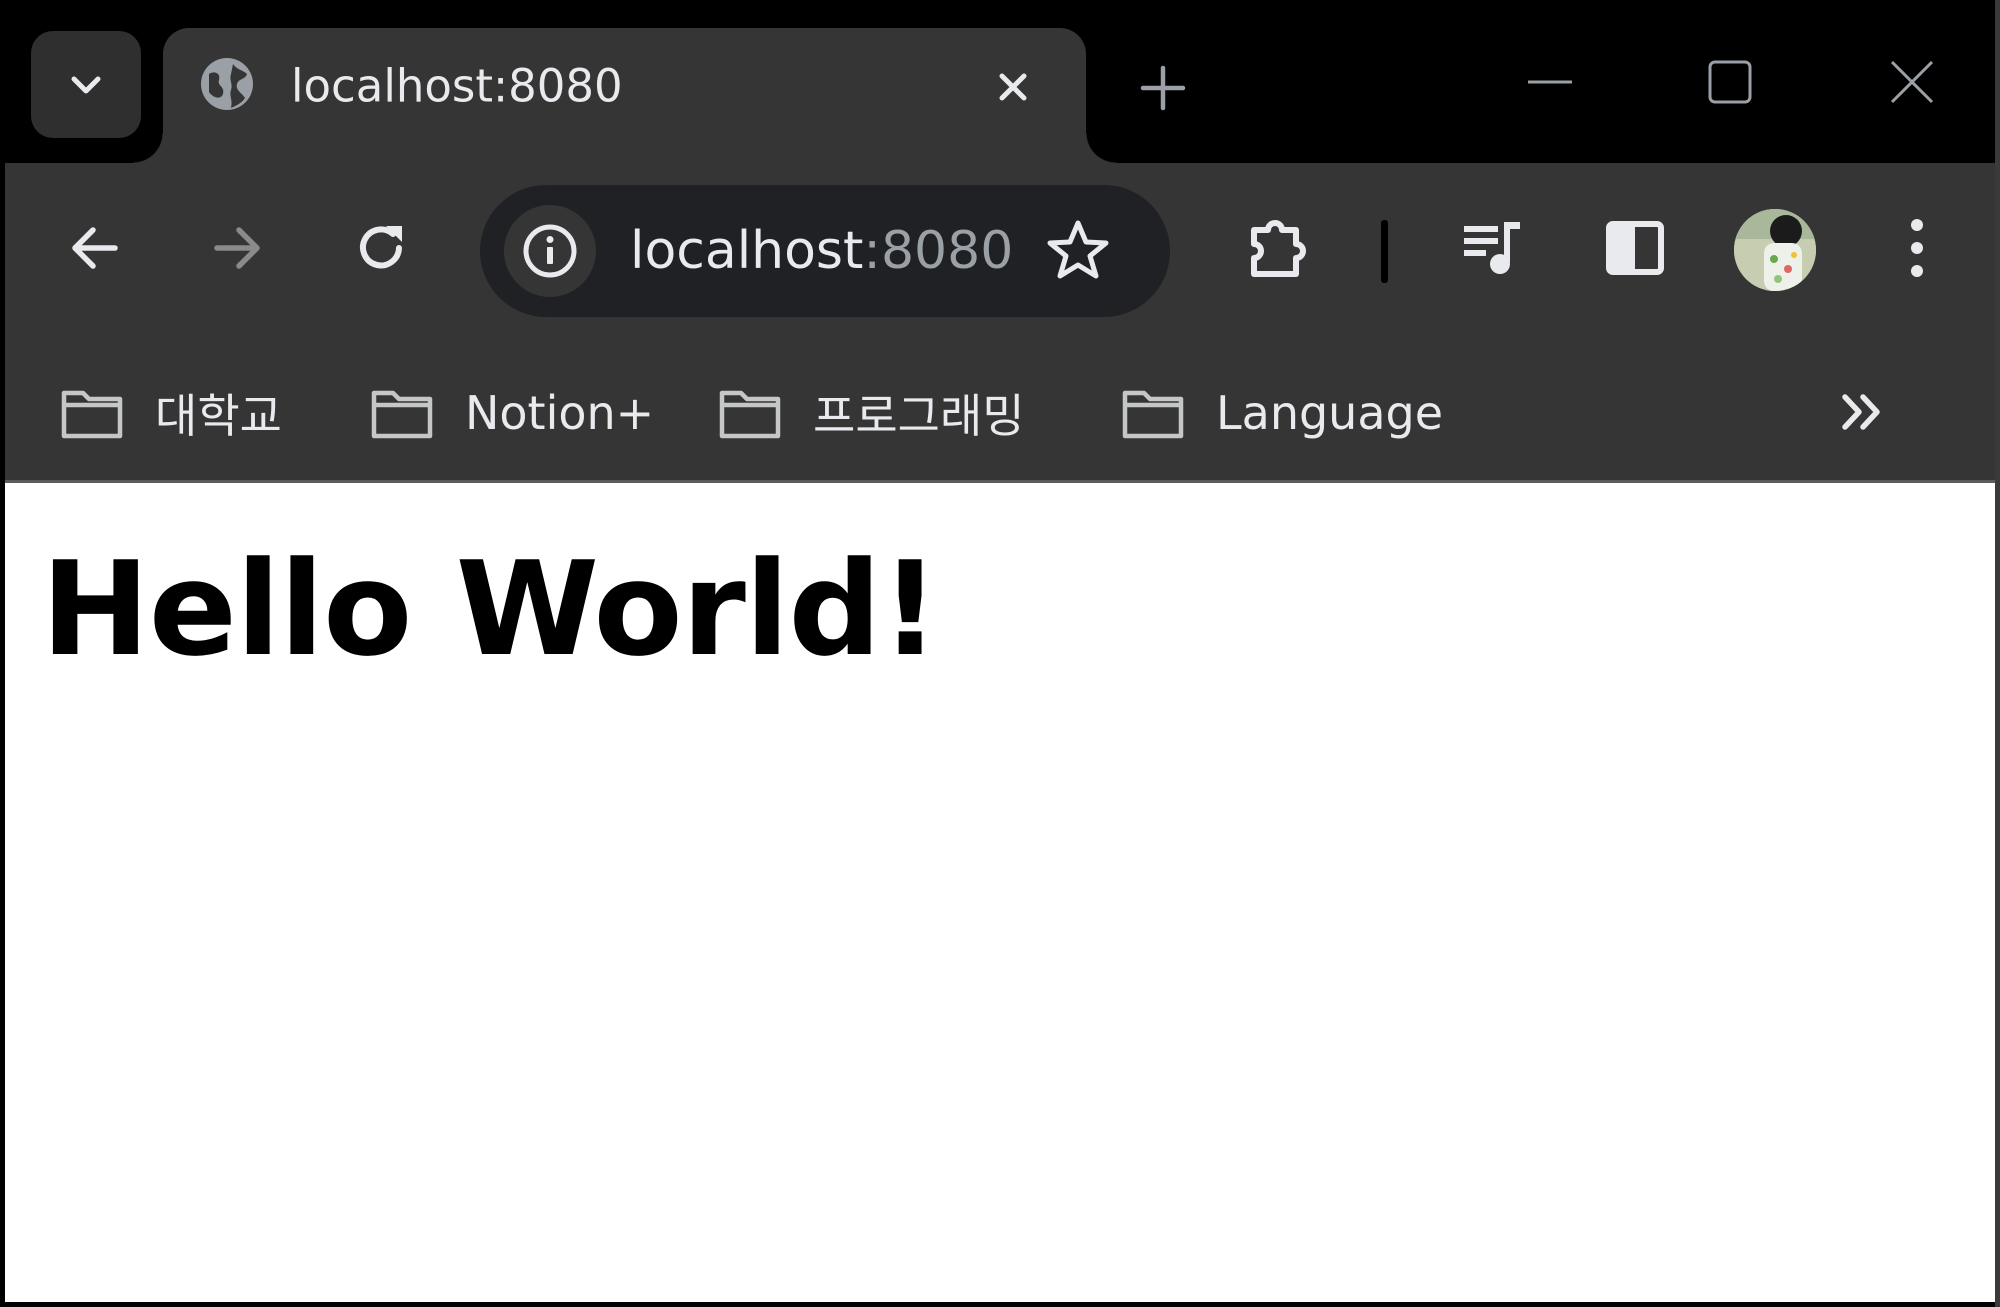 The height and width of the screenshot is (1307, 2000). I want to click on page-heading: Hello World!, so click(490, 609).